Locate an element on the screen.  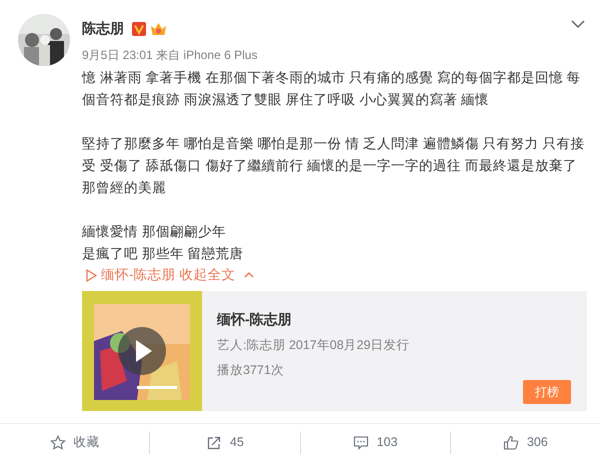
action-button: 收藏 is located at coordinates (75, 443).